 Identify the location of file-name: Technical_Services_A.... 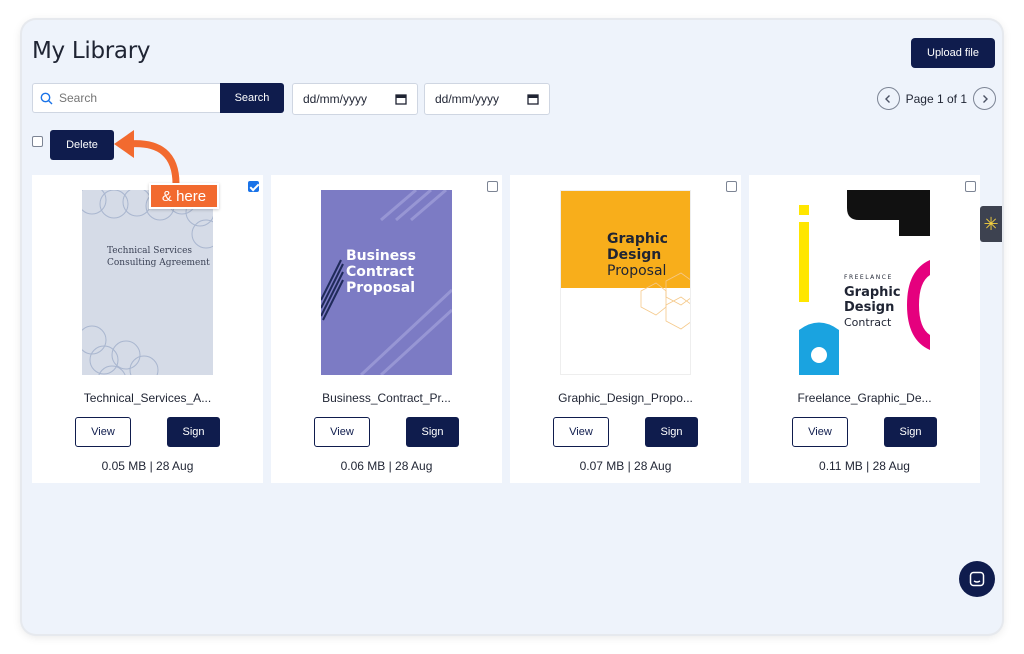
(147, 398).